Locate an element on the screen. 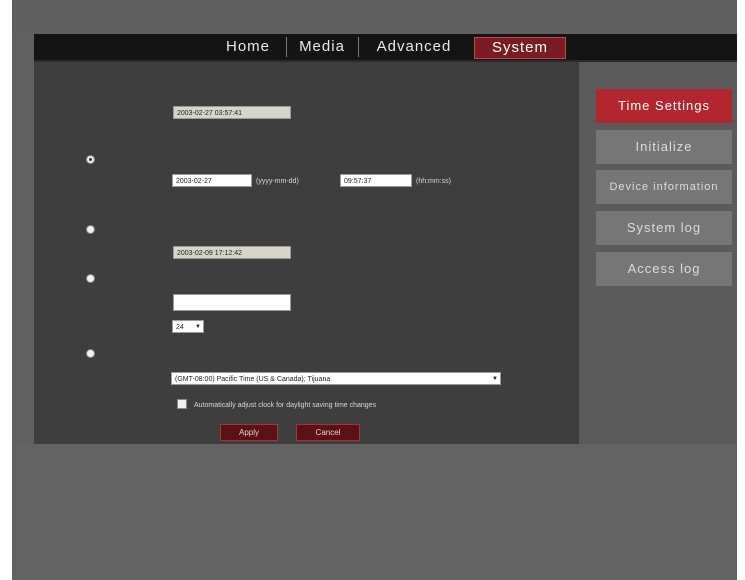 The image size is (745, 580). keep-current-radio is located at coordinates (90, 353).